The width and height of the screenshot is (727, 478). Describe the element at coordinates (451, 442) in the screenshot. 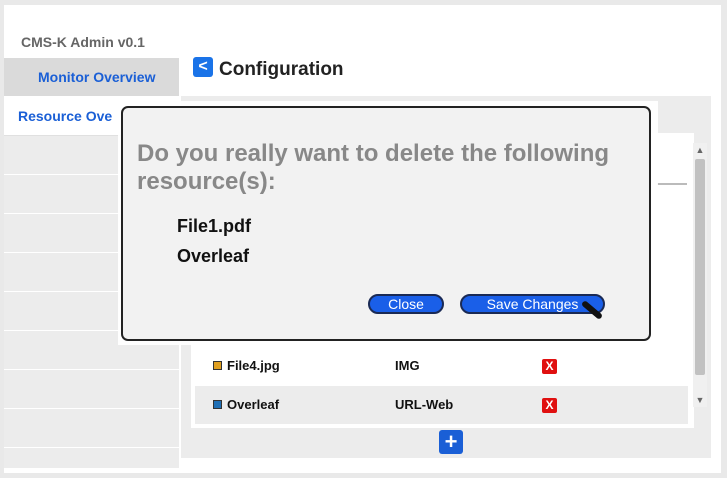

I see `add-resource-button: +` at that location.